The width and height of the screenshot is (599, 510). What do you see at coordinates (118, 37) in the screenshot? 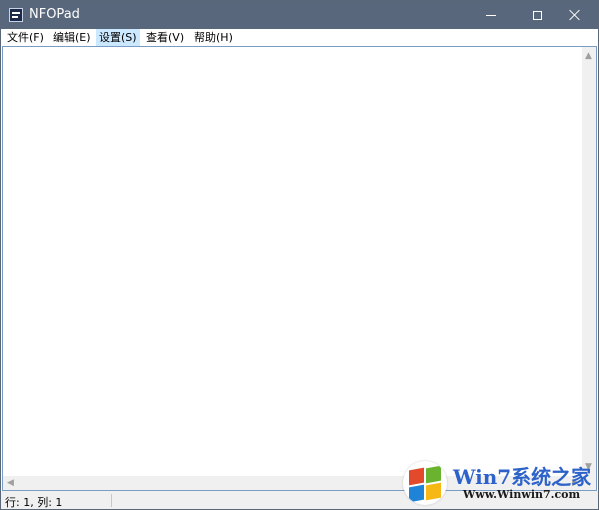
I see `menu-settings: 设置(S)` at bounding box center [118, 37].